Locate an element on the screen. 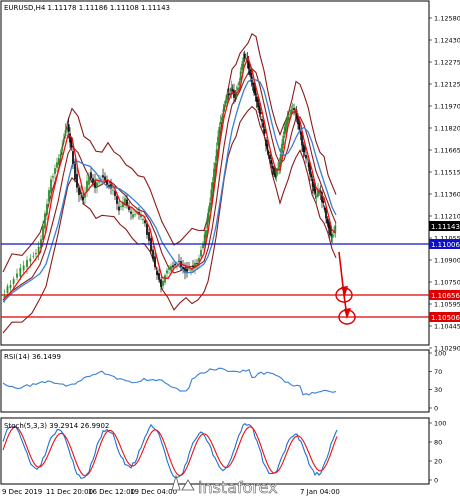 The image size is (460, 504). rsi-axis: 100 70 30 0 is located at coordinates (437, 381).